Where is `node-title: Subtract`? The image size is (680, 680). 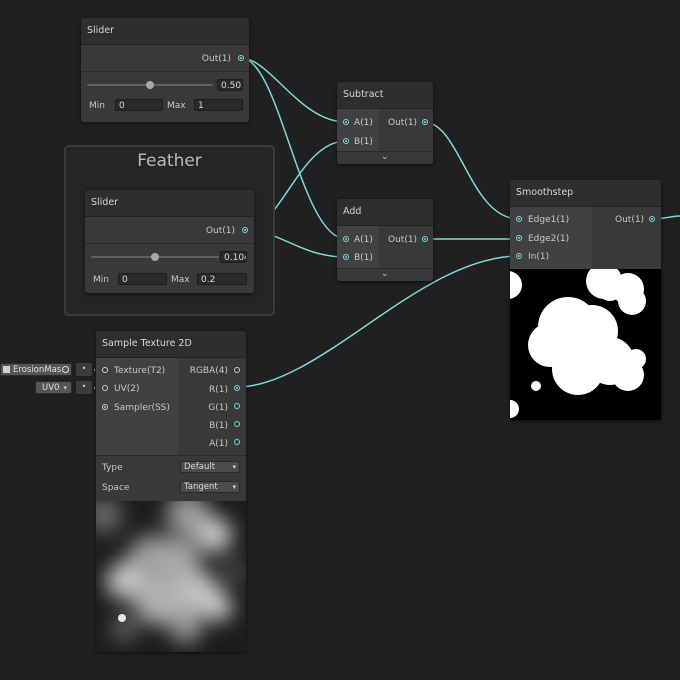
node-title: Subtract is located at coordinates (385, 95).